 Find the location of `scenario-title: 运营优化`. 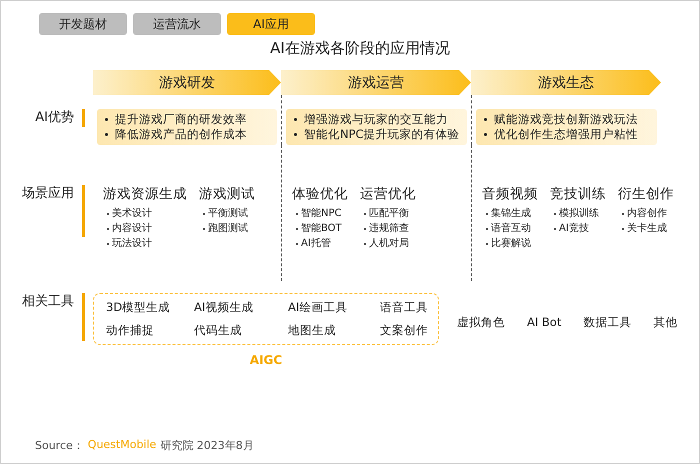

scenario-title: 运营优化 is located at coordinates (388, 194).